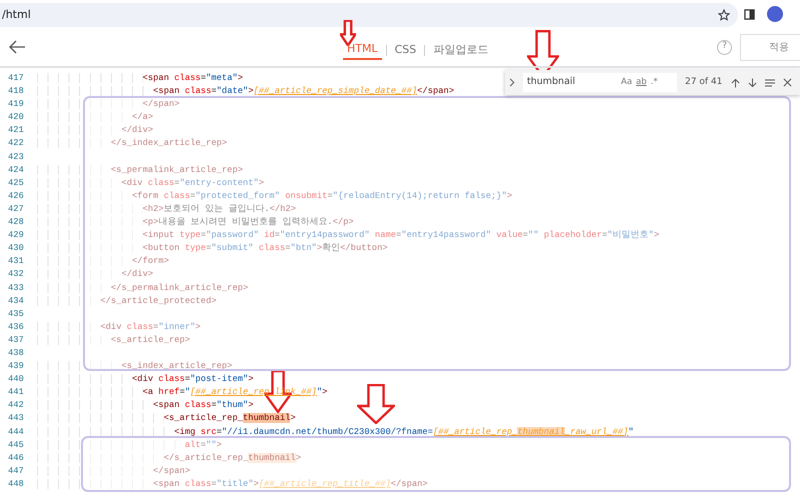  I want to click on match-count: 27 of 41, so click(703, 82).